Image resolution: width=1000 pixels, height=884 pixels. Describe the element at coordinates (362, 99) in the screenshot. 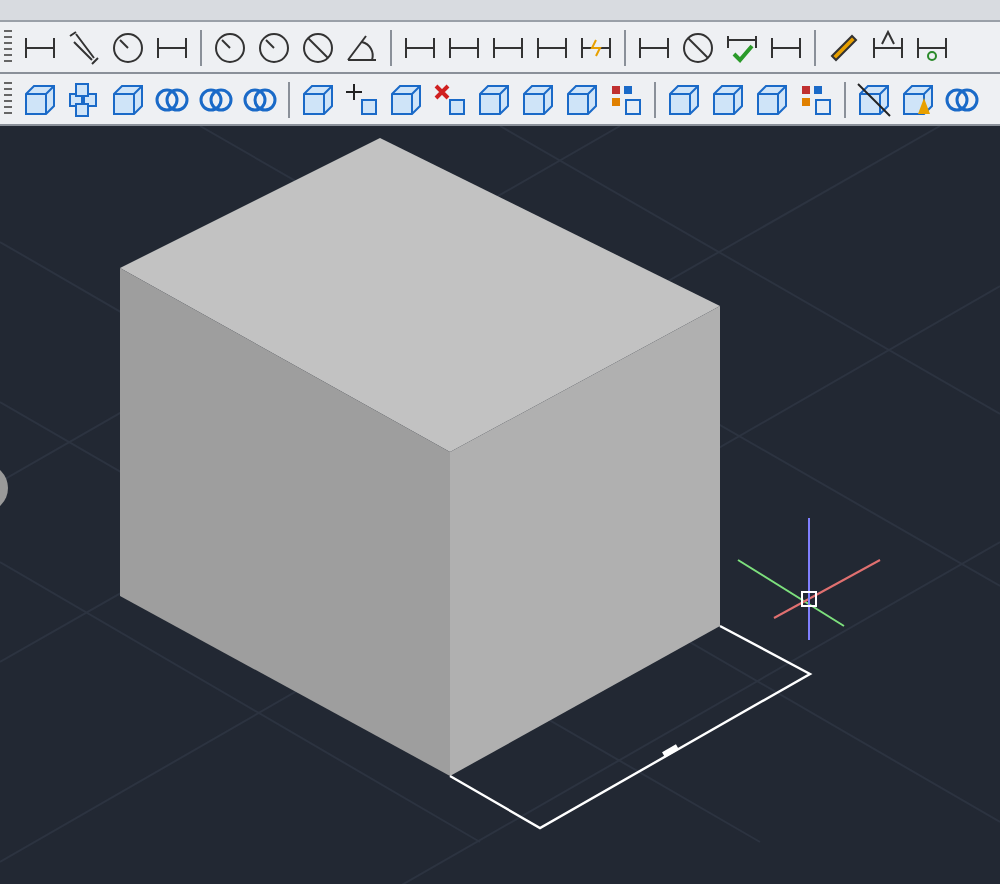

I see `move-icon` at that location.